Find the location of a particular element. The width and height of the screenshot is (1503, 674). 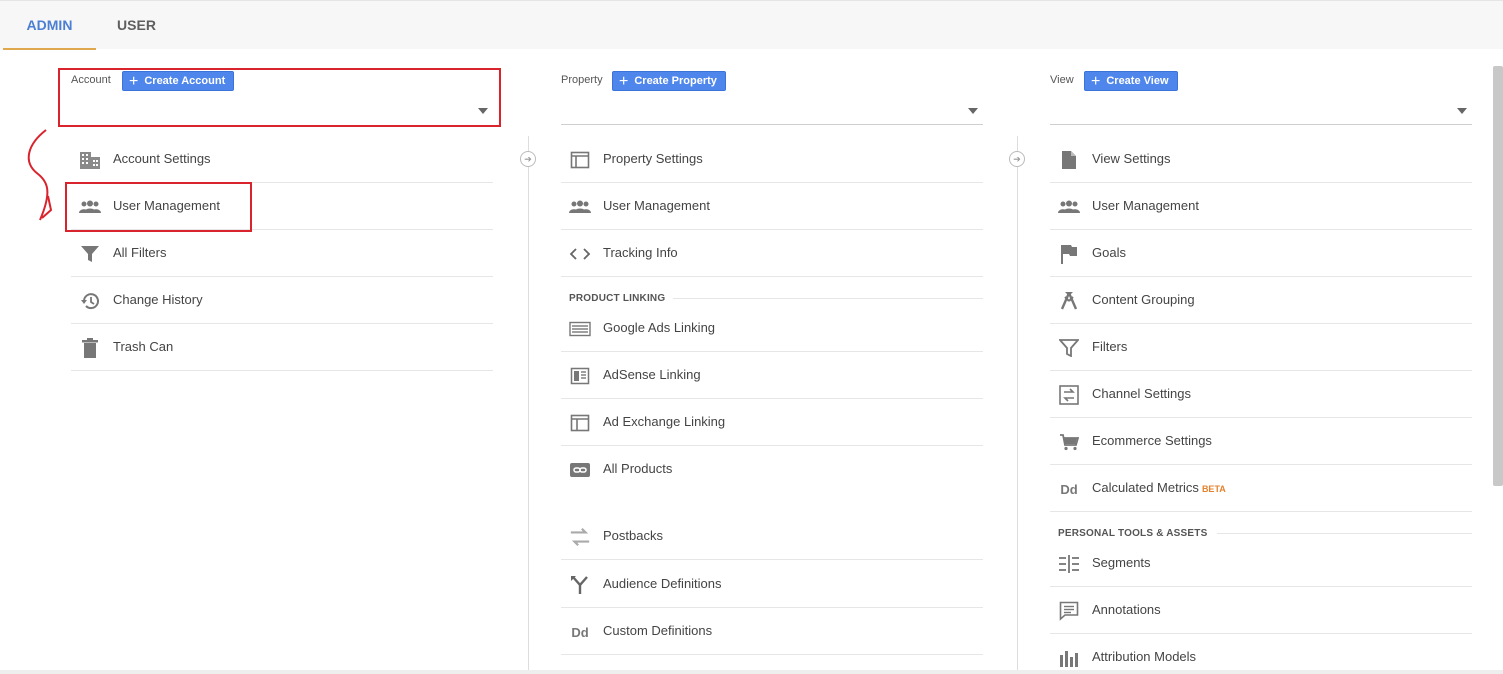

comment-icon is located at coordinates (1069, 611).